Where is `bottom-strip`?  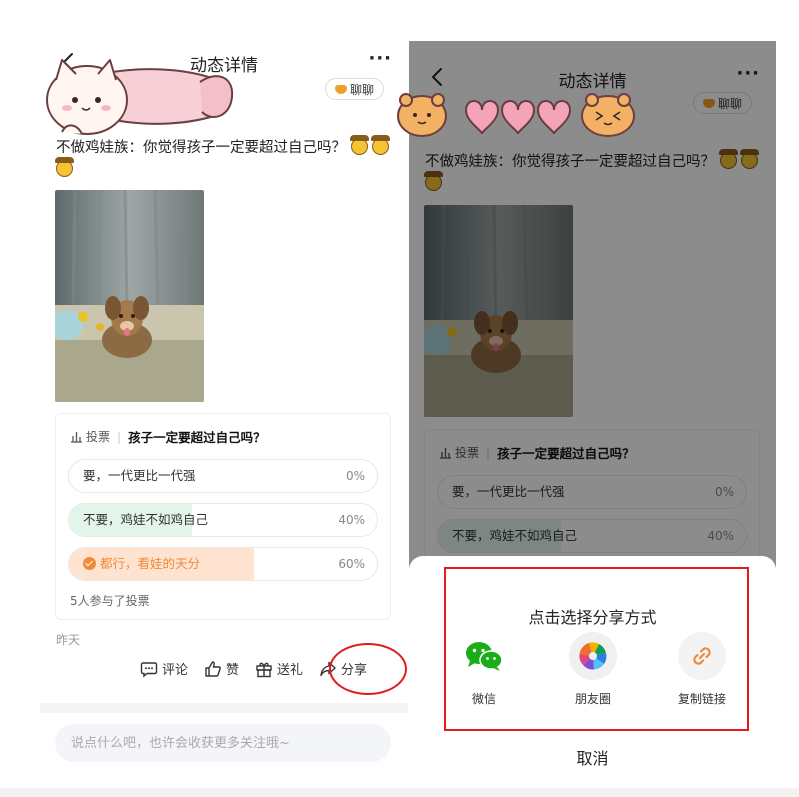 bottom-strip is located at coordinates (399, 792).